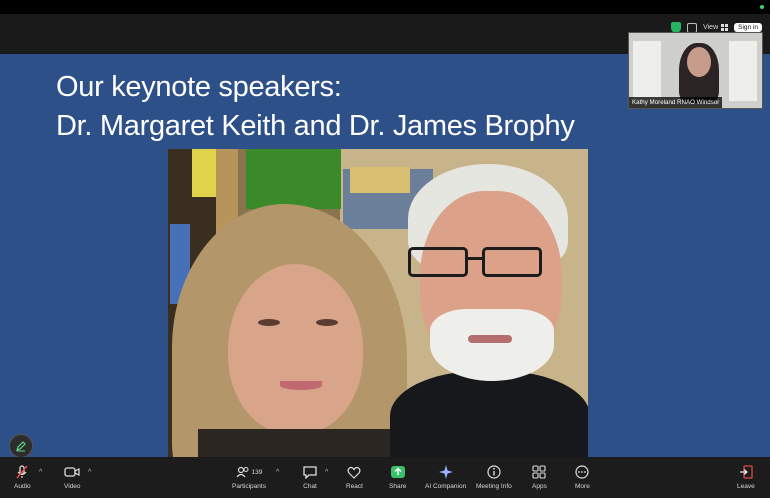  I want to click on slide-title-line-1: Our keynote speakers:, so click(199, 87).